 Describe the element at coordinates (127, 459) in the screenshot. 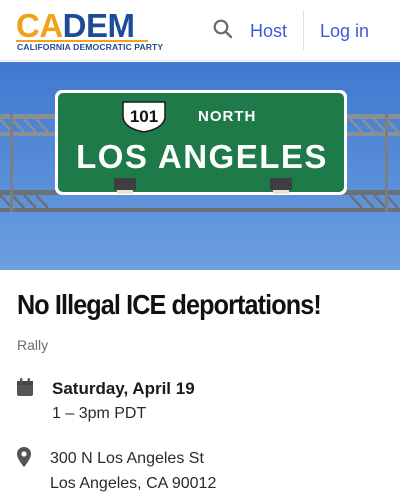

I see `event-address-line1: 300 N Los Angeles St` at that location.